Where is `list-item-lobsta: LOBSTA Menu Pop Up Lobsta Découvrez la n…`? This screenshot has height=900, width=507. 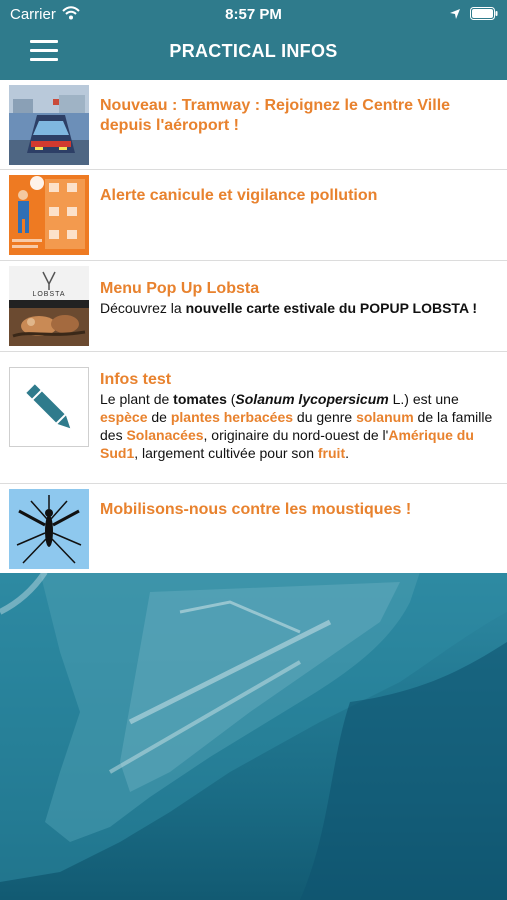
list-item-lobsta: LOBSTA Menu Pop Up Lobsta Découvrez la n… is located at coordinates (253, 306).